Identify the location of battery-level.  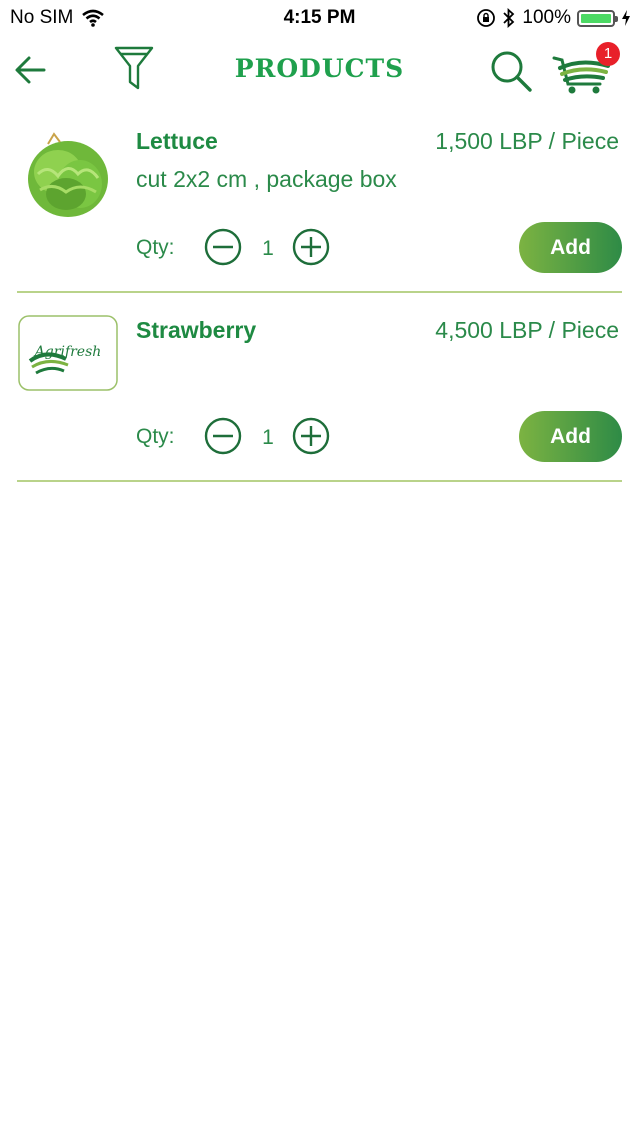
(596, 18).